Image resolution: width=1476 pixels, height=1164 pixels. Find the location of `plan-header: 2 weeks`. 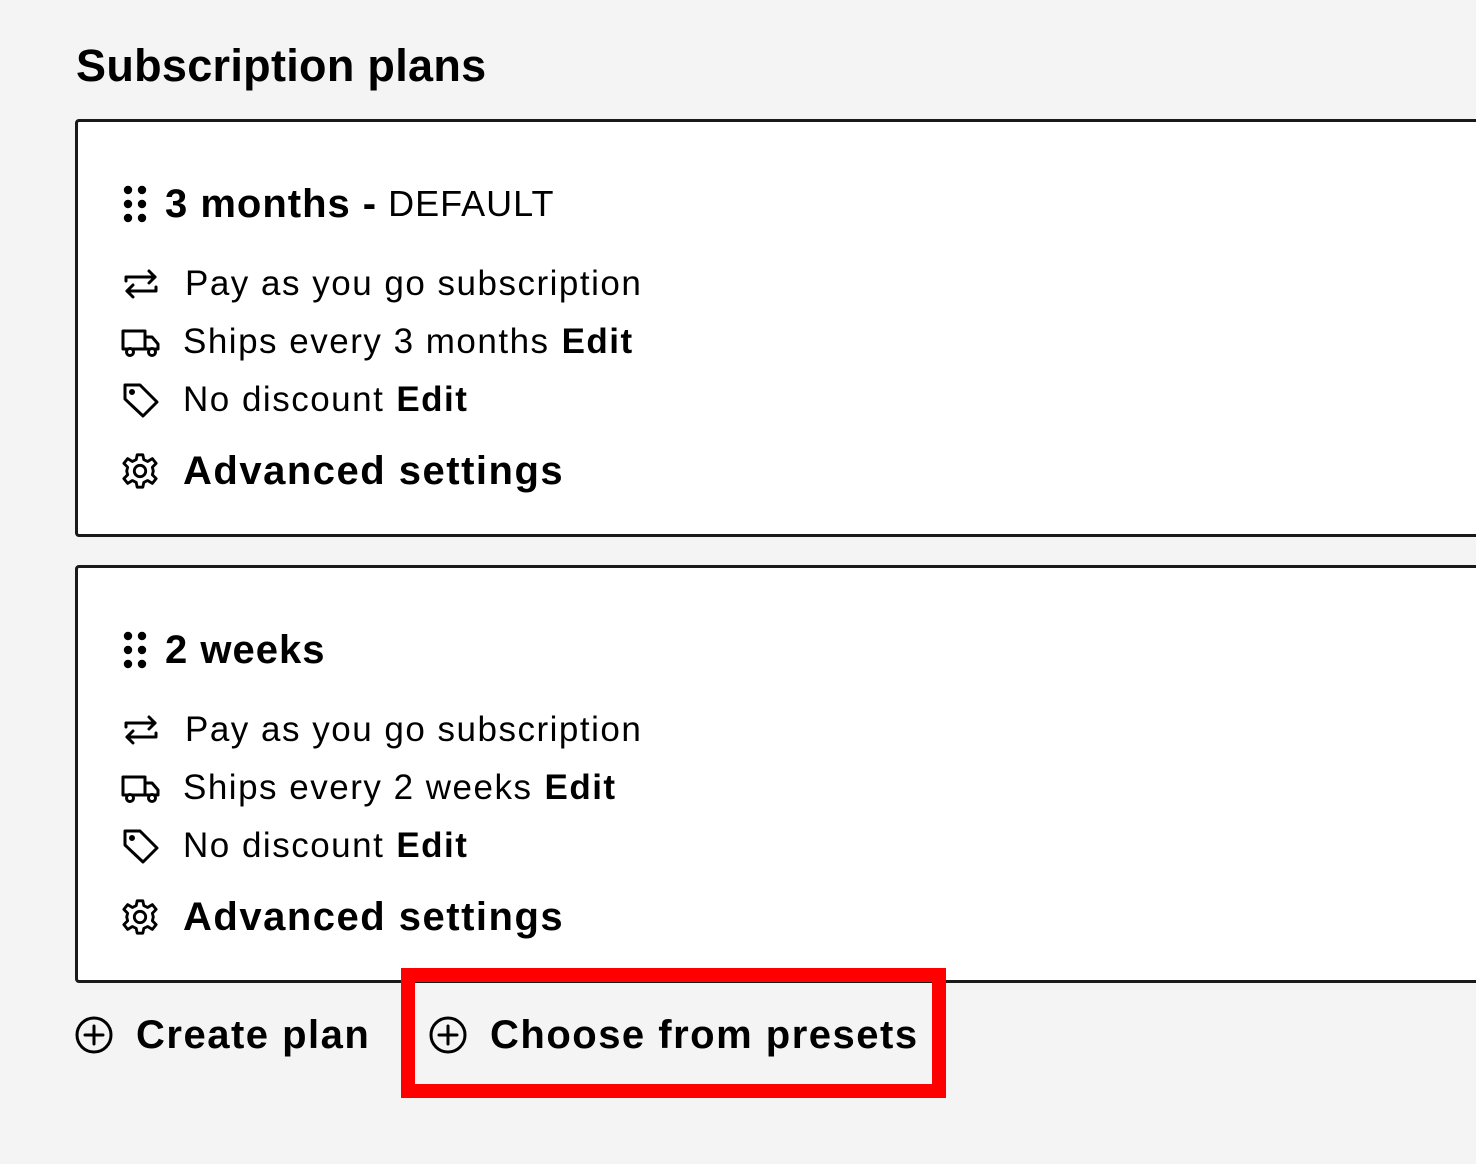

plan-header: 2 weeks is located at coordinates (223, 650).